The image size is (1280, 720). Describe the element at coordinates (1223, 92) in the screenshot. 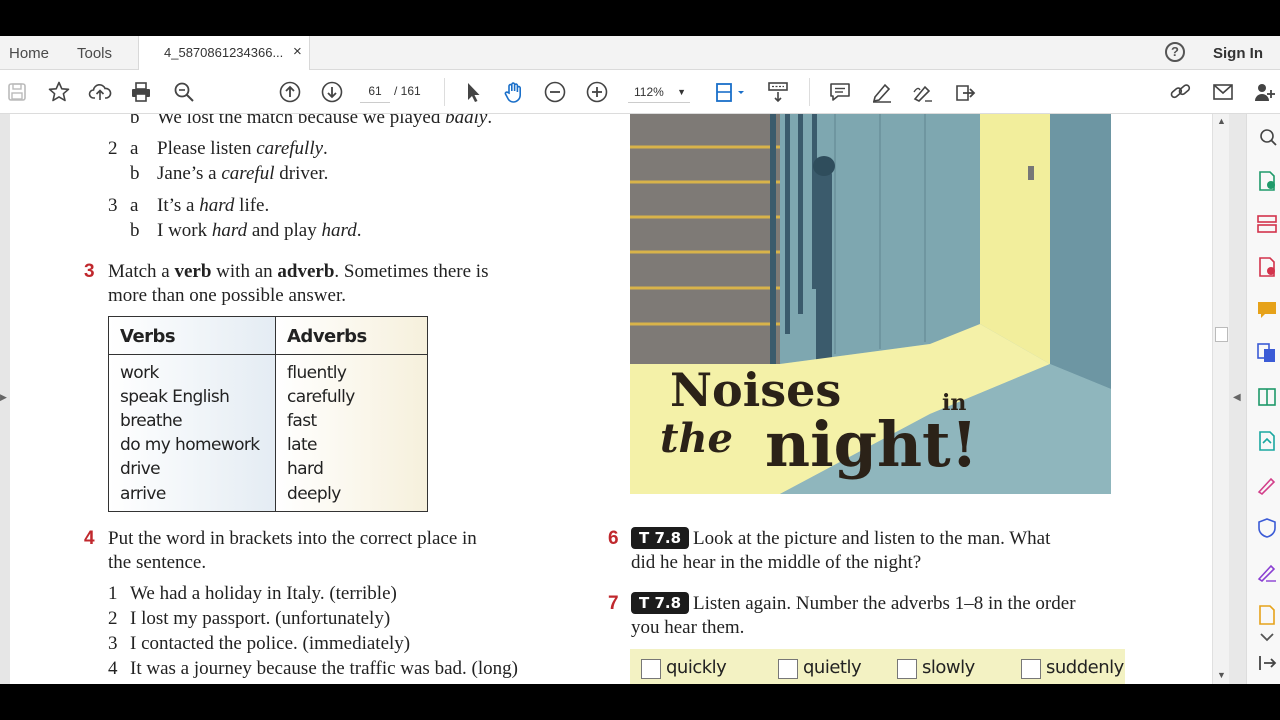

I see `email-icon` at that location.